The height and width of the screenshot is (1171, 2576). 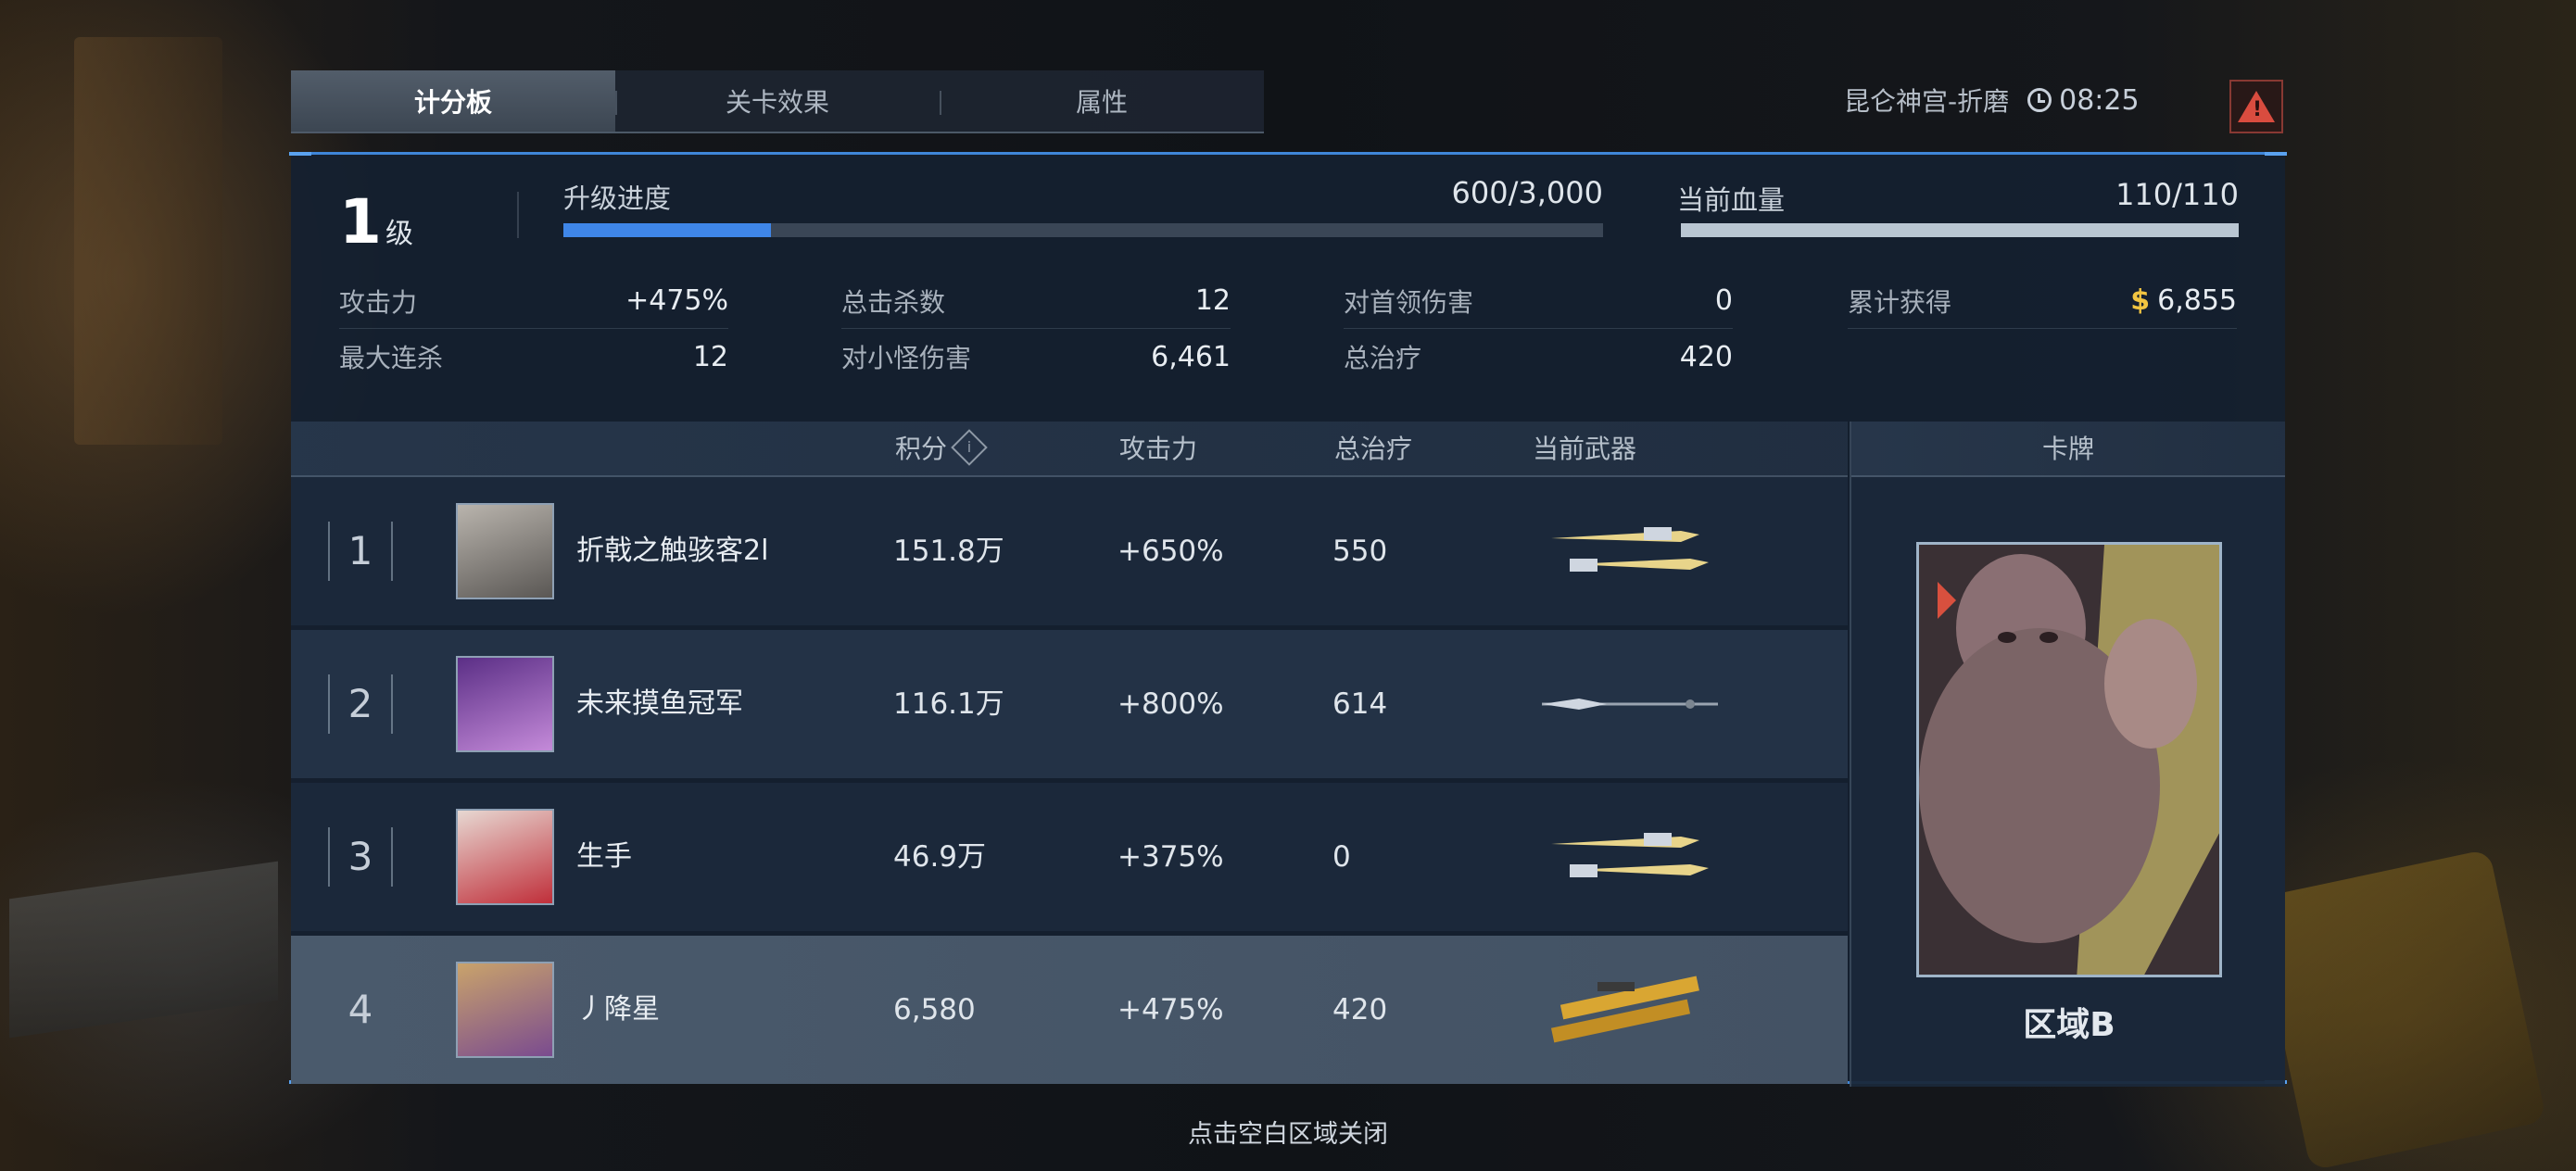 I want to click on status-bar: 昆仑神宫-折磨 08:25, so click(x=1992, y=101).